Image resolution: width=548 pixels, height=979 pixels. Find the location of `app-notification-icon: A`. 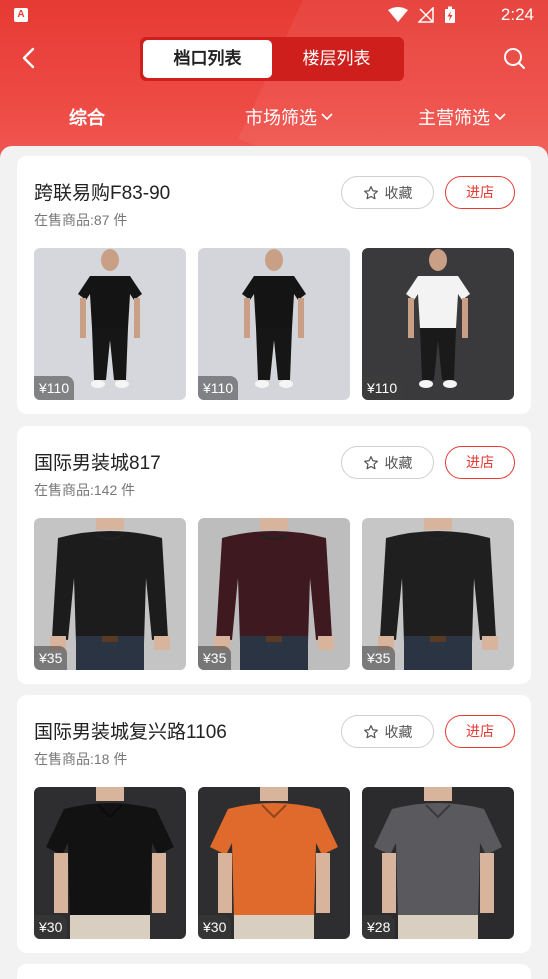

app-notification-icon: A is located at coordinates (21, 15).